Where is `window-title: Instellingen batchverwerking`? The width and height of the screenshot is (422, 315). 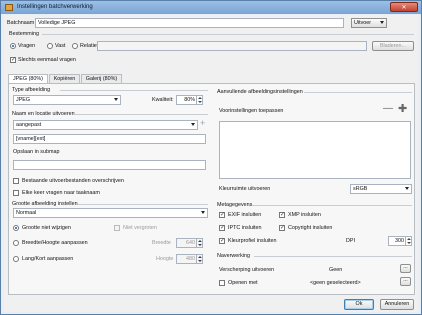 window-title: Instellingen batchverwerking is located at coordinates (55, 7).